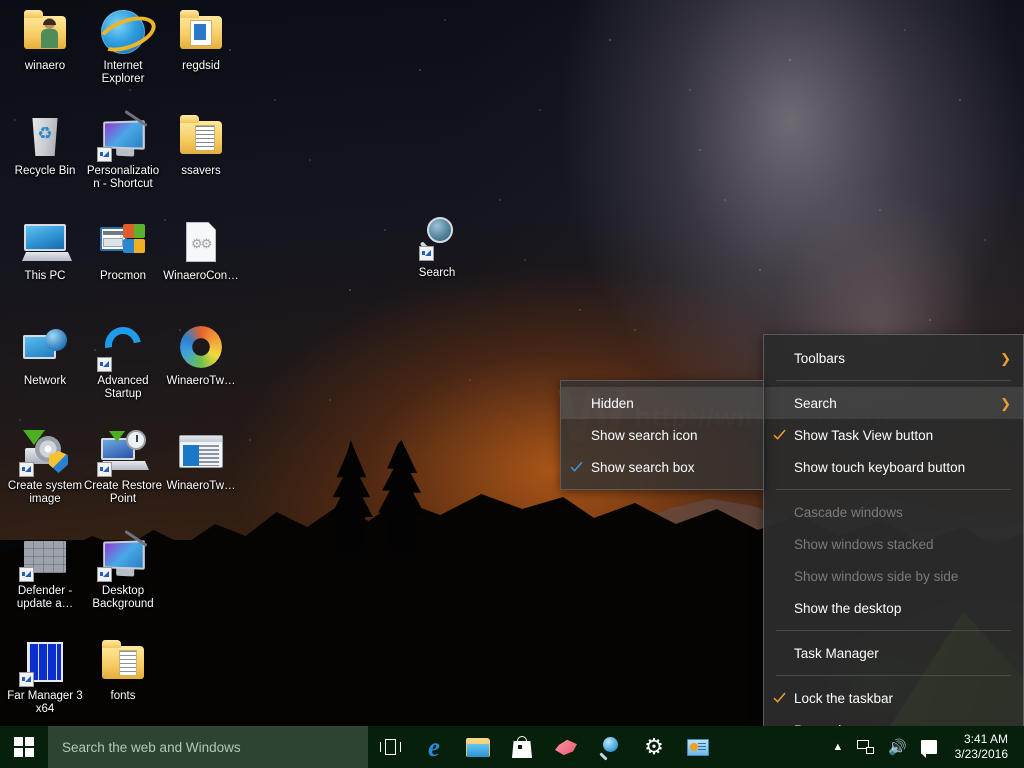 Image resolution: width=1024 pixels, height=768 pixels. I want to click on action-center-button, so click(929, 749).